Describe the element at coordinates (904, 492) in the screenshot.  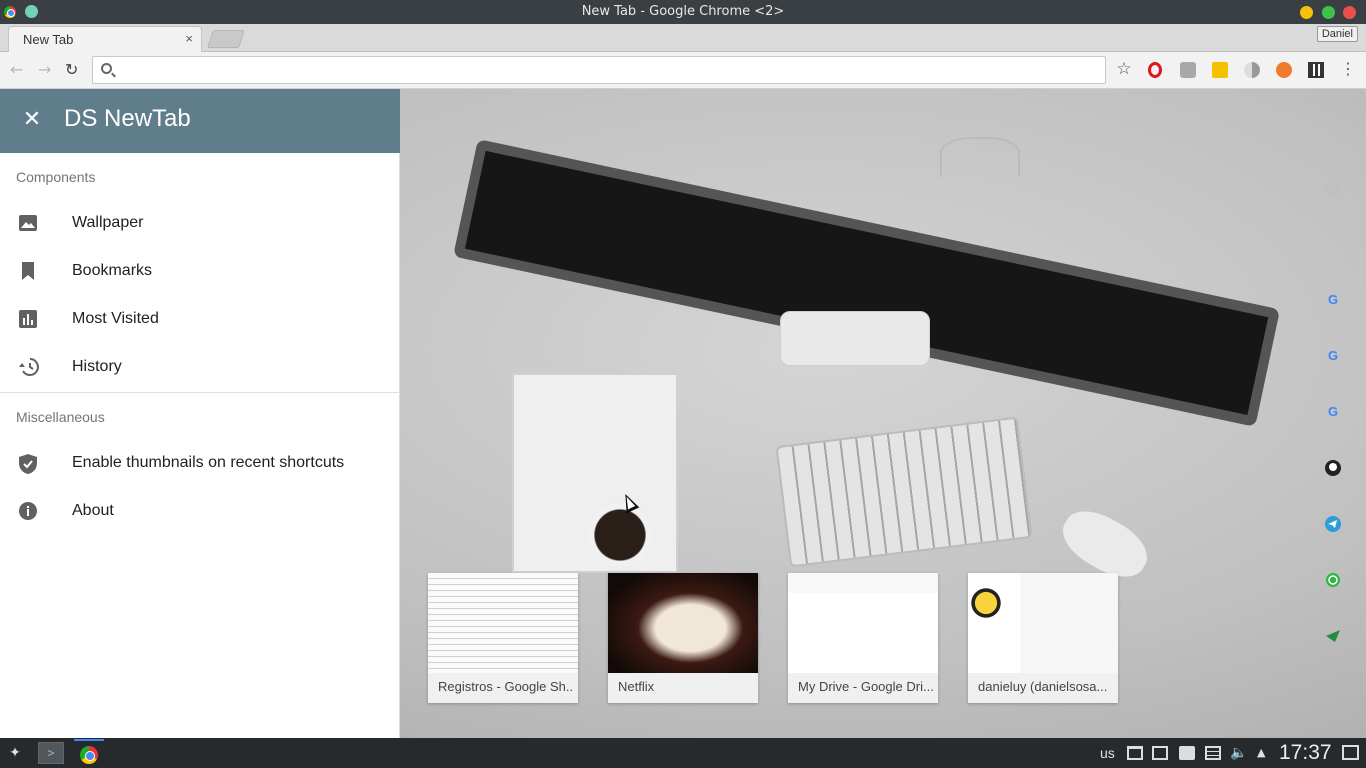
I see `wallpaper-keyboard` at that location.